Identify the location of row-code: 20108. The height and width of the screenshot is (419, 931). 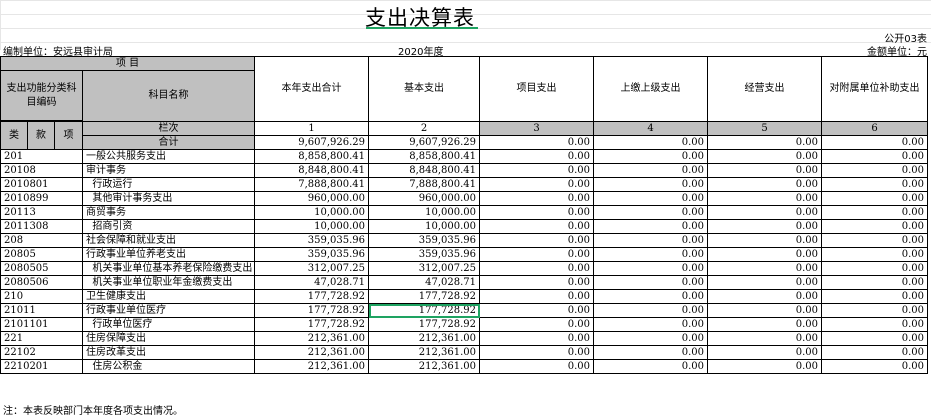
(41, 170).